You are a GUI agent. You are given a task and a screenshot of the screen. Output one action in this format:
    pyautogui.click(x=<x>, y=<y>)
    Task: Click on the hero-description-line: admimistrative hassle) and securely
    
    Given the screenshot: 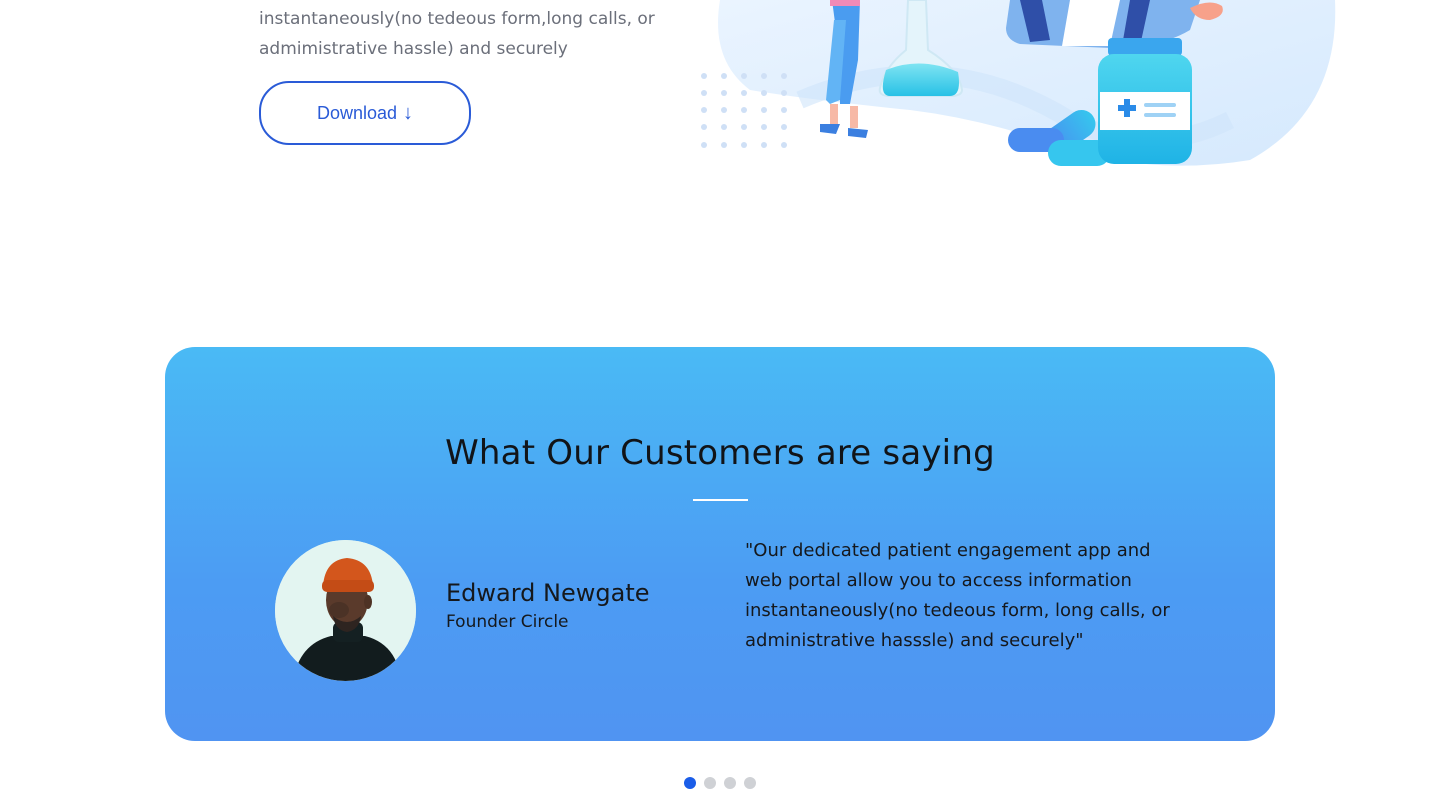 What is the action you would take?
    pyautogui.click(x=413, y=49)
    